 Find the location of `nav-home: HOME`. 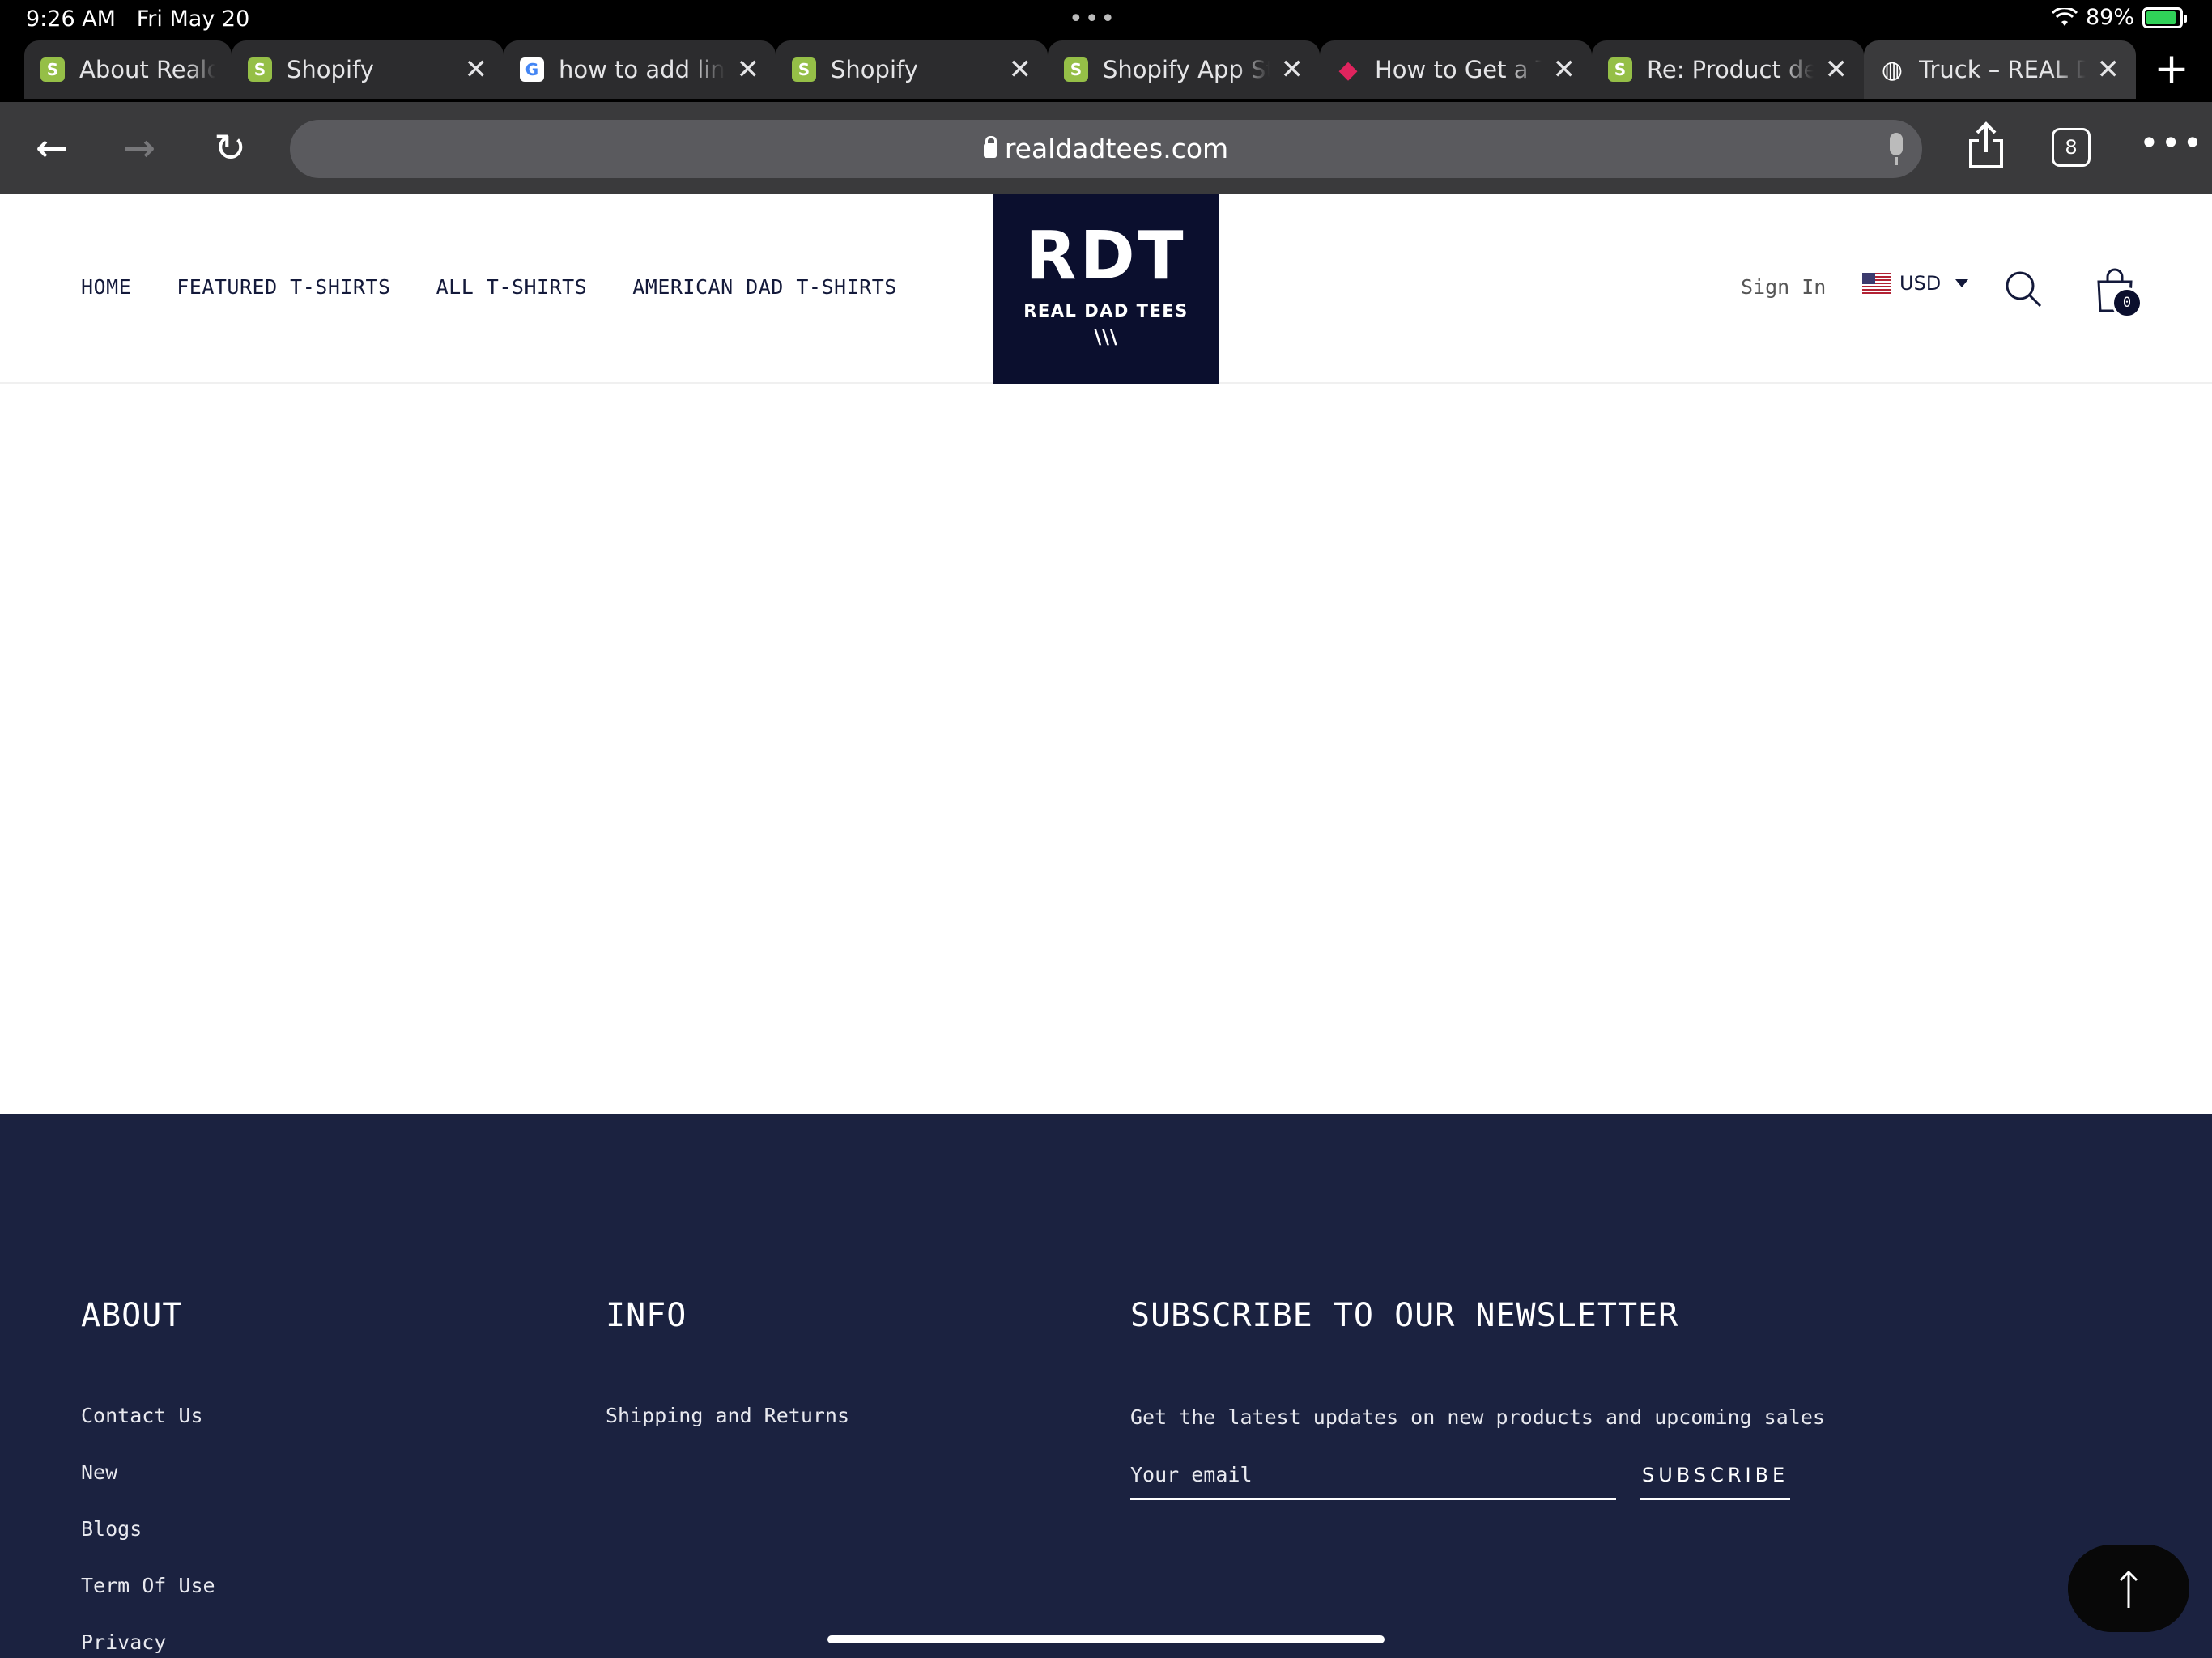

nav-home: HOME is located at coordinates (106, 287).